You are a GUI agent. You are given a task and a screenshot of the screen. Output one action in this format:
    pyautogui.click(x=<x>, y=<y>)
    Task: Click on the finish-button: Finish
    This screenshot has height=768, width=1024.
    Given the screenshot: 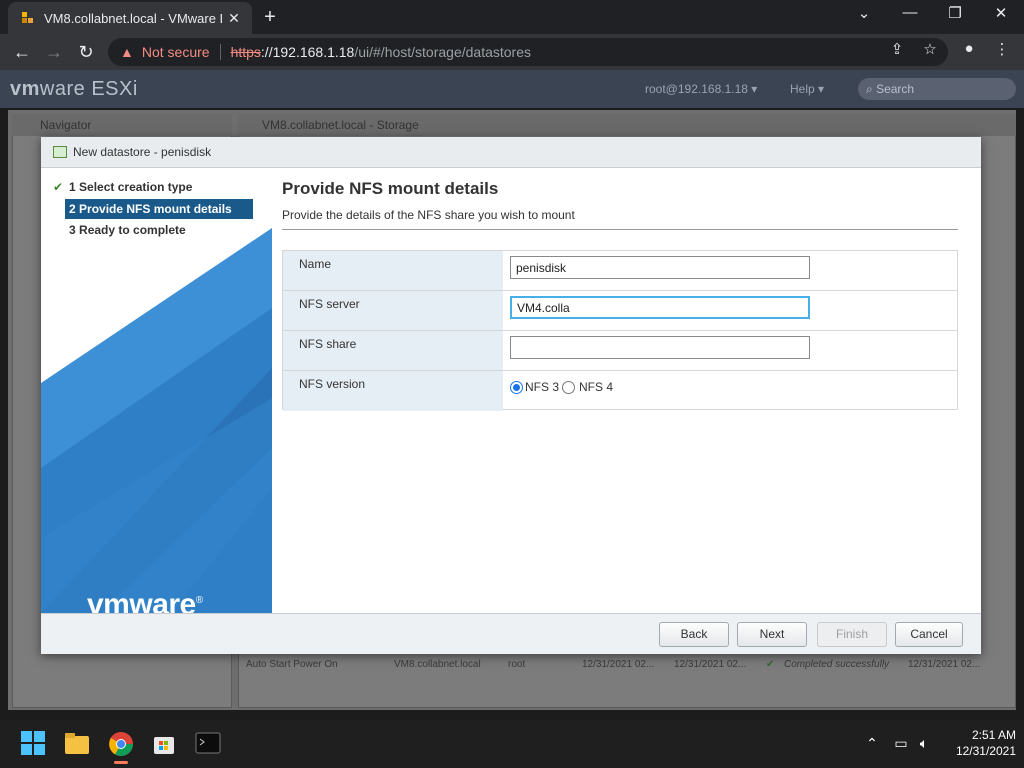 What is the action you would take?
    pyautogui.click(x=852, y=634)
    